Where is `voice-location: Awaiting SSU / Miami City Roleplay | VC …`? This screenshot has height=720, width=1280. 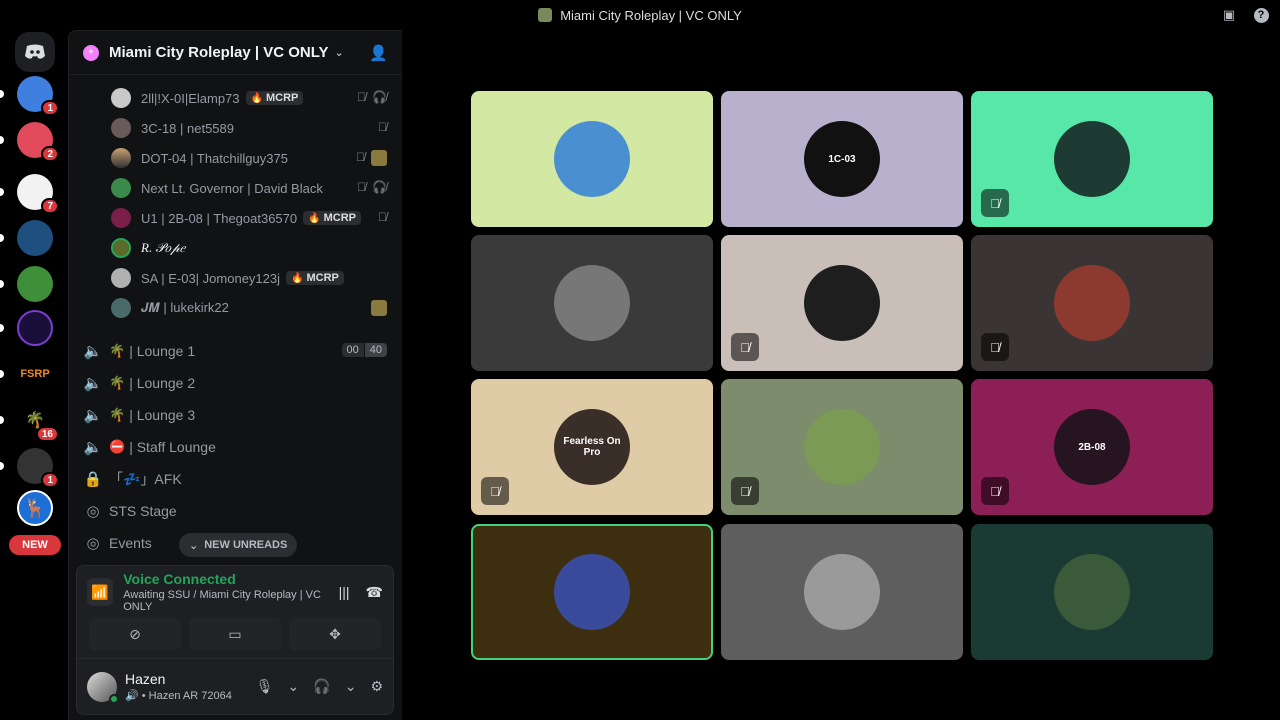
voice-location: Awaiting SSU / Miami City Roleplay | VC … is located at coordinates (230, 601).